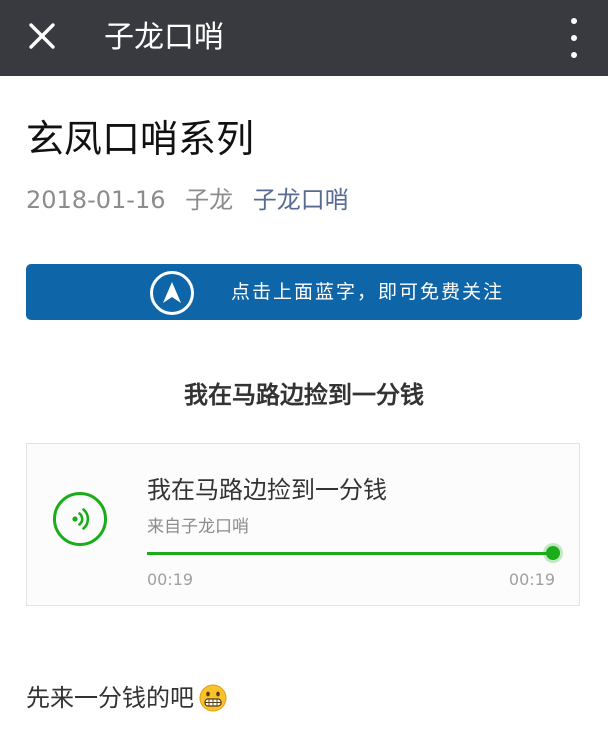 The height and width of the screenshot is (750, 608). What do you see at coordinates (350, 553) in the screenshot?
I see `audio-progress-fill` at bounding box center [350, 553].